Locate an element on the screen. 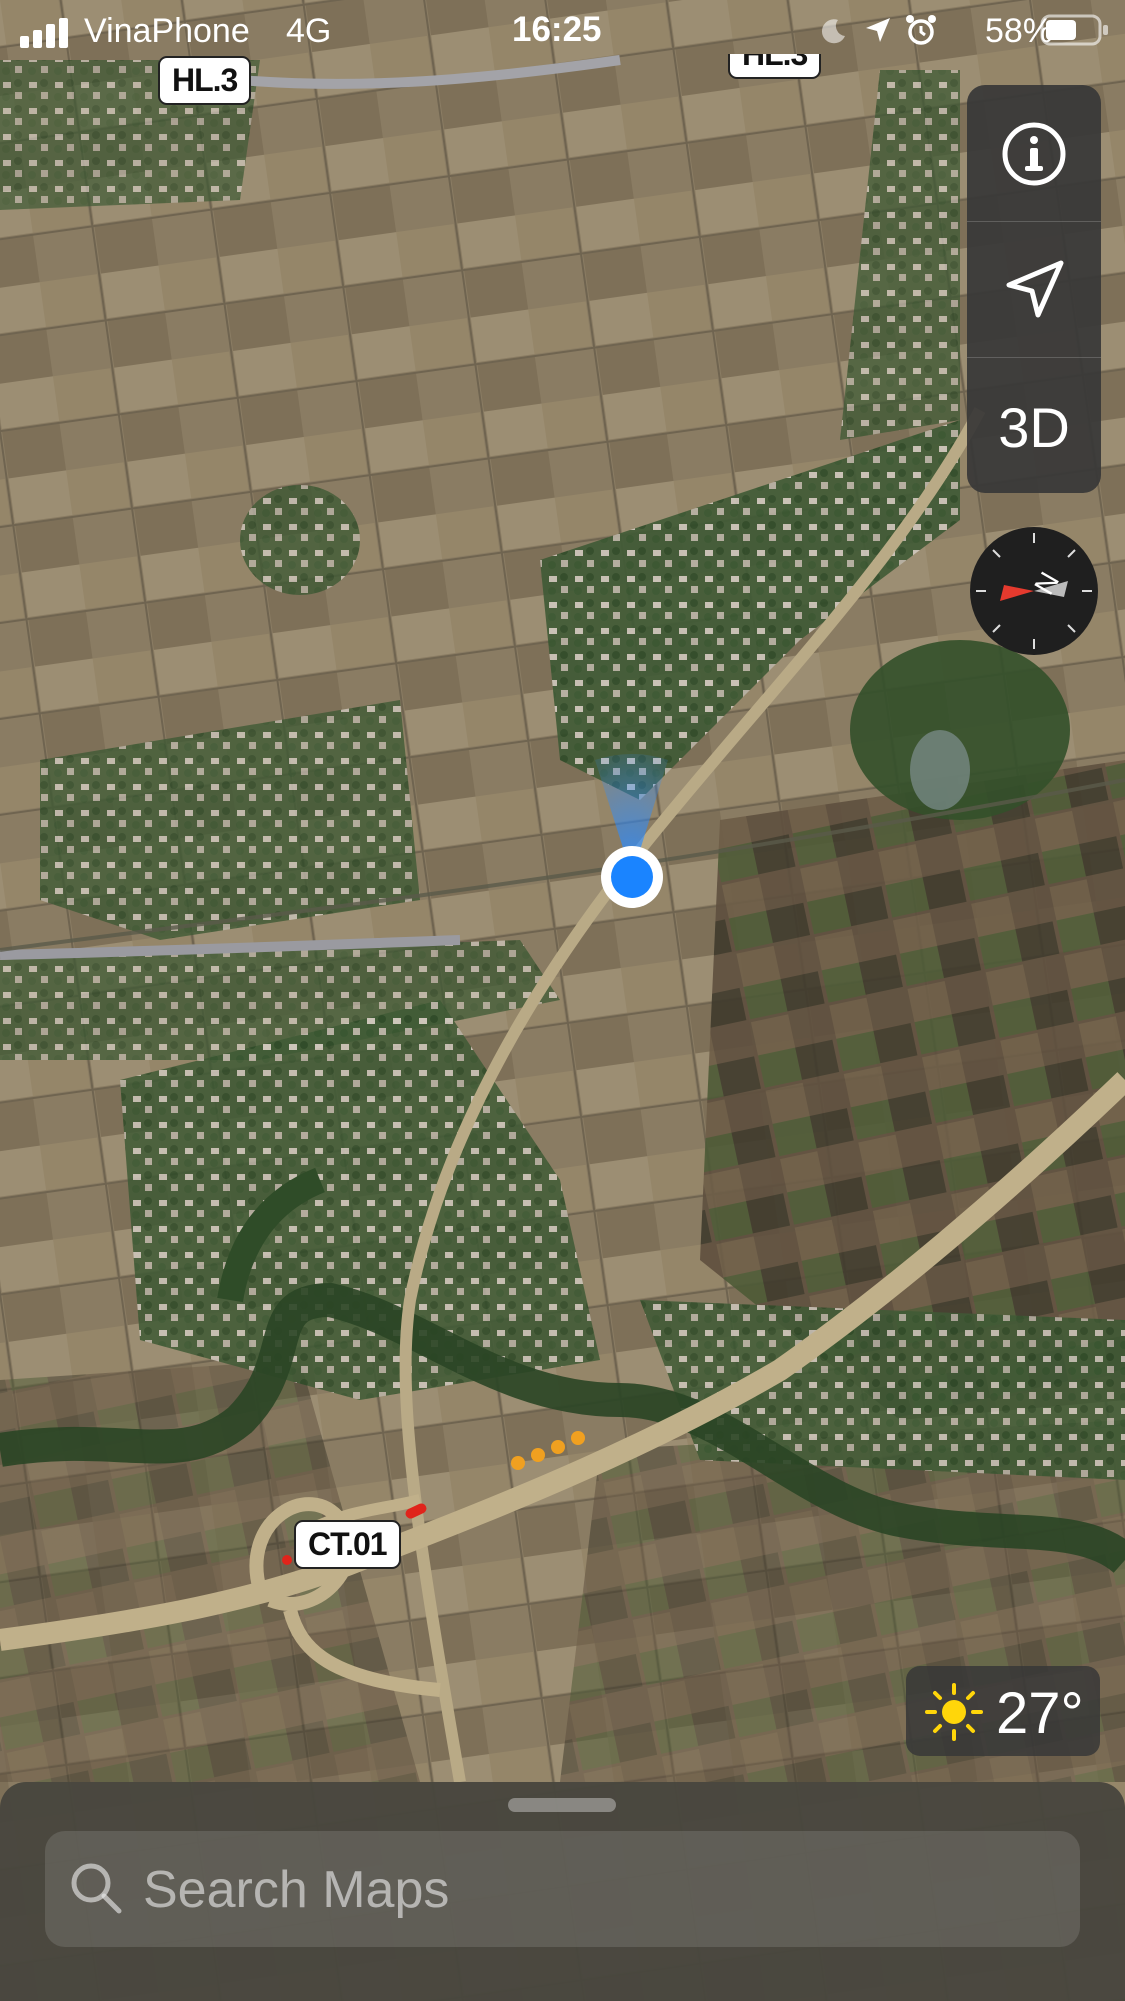 The image size is (1125, 2001). status-bar: VinaPhone 4G 16:25 58% is located at coordinates (562, 31).